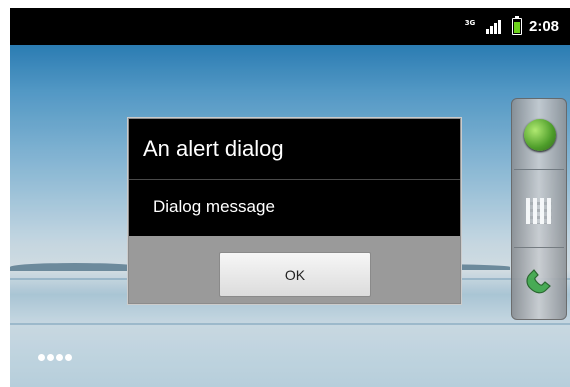 The height and width of the screenshot is (387, 570). What do you see at coordinates (294, 208) in the screenshot?
I see `dialog-message-area: Dialog message` at bounding box center [294, 208].